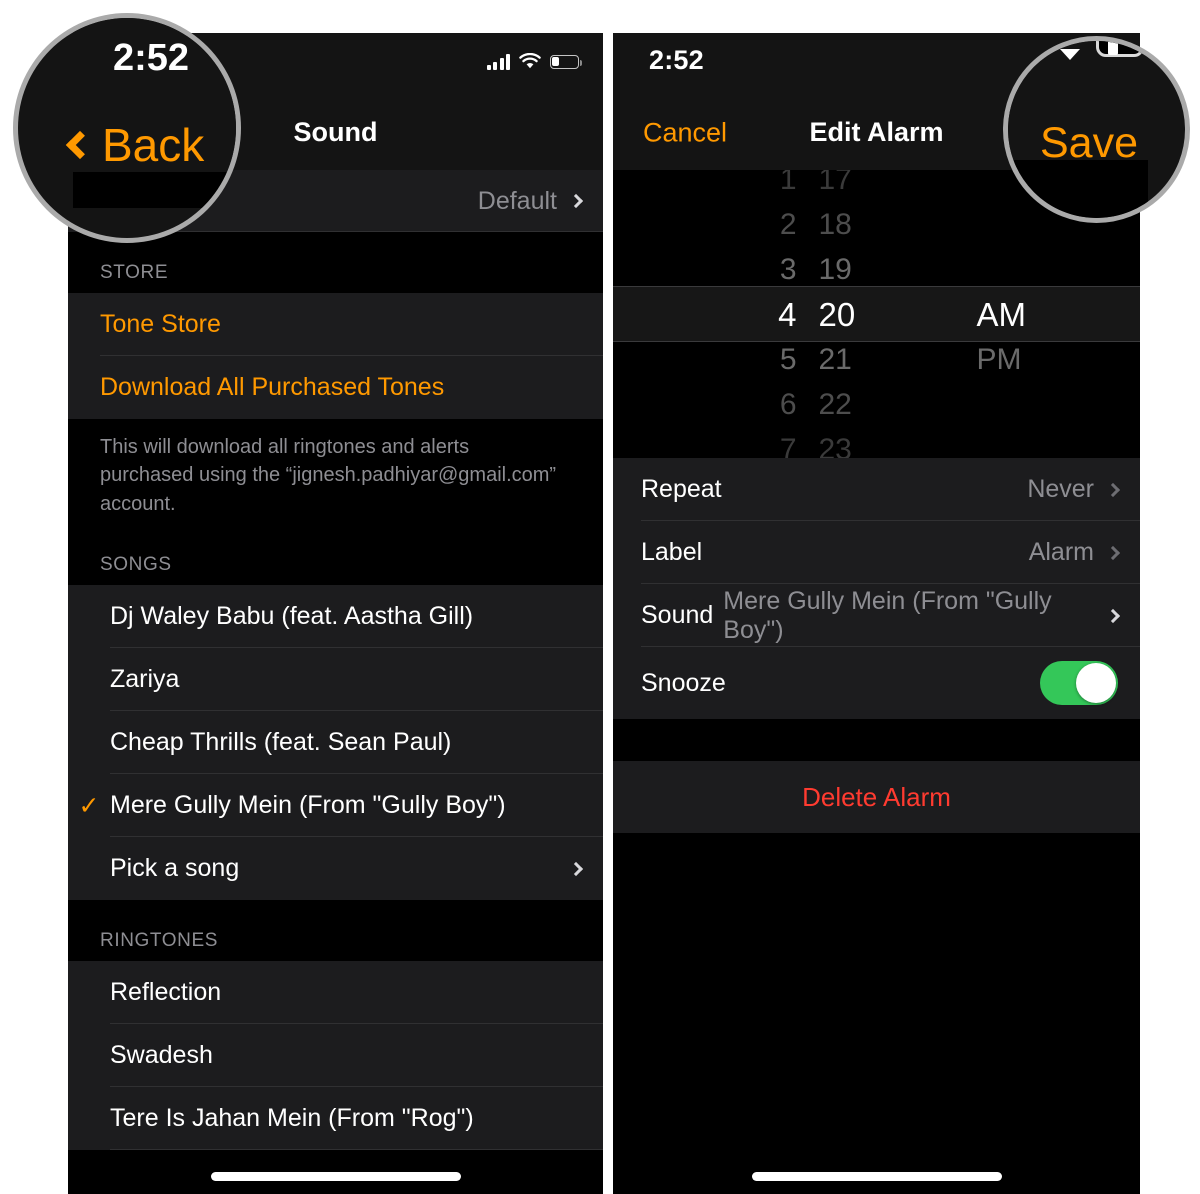 The height and width of the screenshot is (1194, 1200). Describe the element at coordinates (681, 489) in the screenshot. I see `repeat-label: Repeat` at that location.